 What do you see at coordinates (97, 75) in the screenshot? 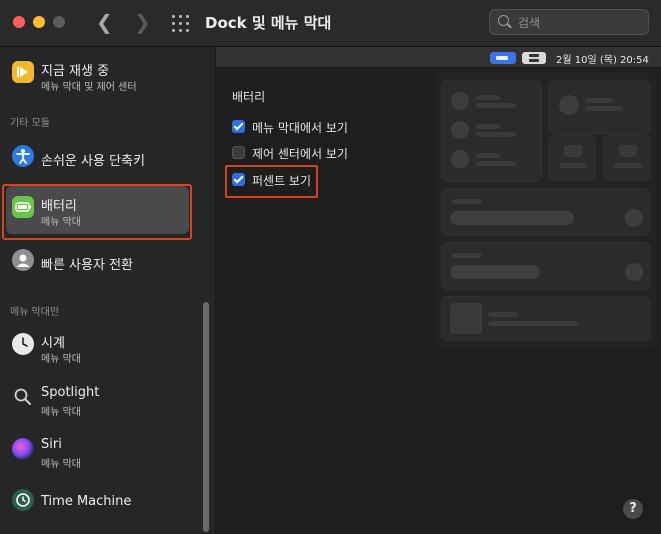
I see `sidebar-item-now-playing: 지금 재생 중 메뉴 막대 및 제어 센터` at bounding box center [97, 75].